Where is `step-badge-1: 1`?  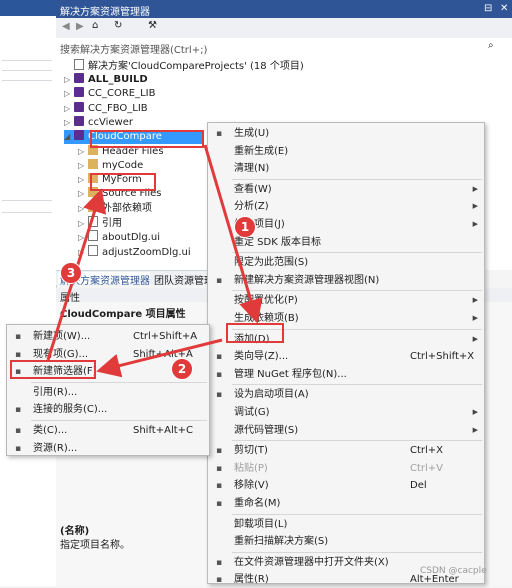
step-badge-1: 1 is located at coordinates (245, 227).